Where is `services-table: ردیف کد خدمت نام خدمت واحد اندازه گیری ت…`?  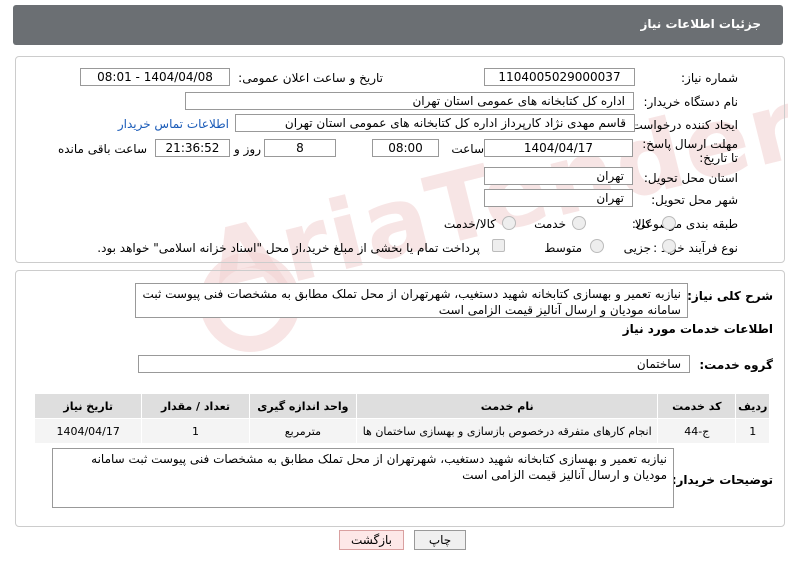 services-table: ردیف کد خدمت نام خدمت واحد اندازه گیری ت… is located at coordinates (401, 418).